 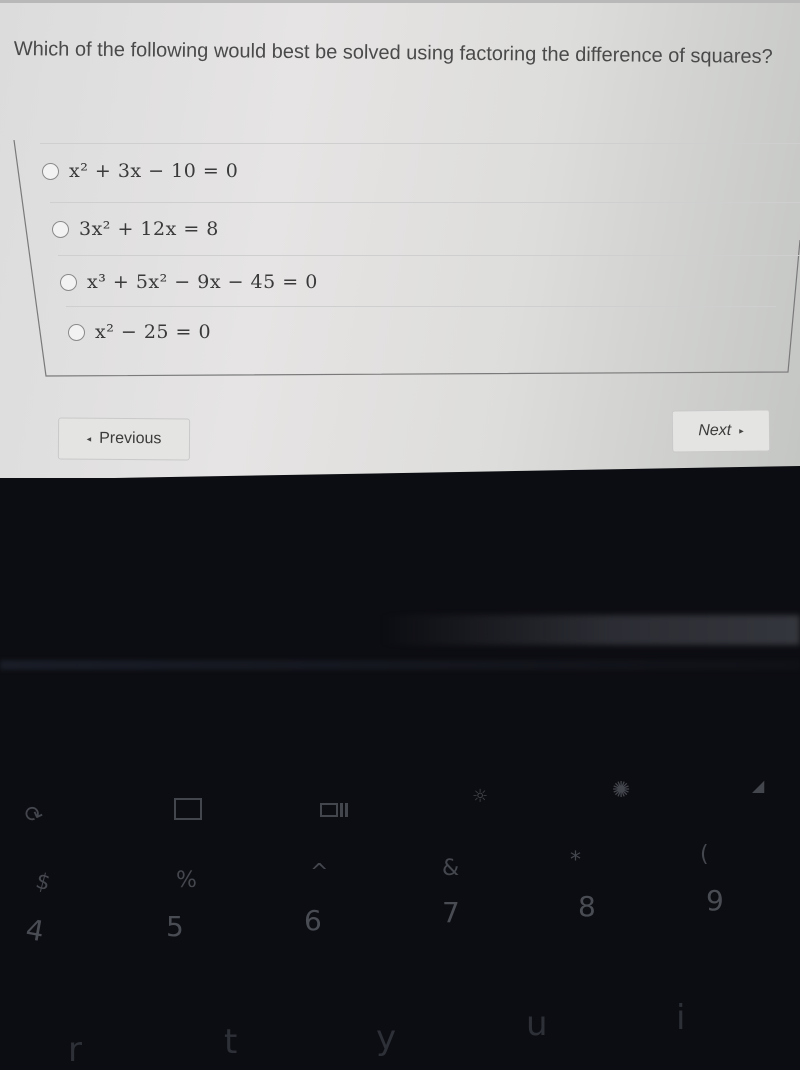 What do you see at coordinates (76, 332) in the screenshot?
I see `radio-button-d` at bounding box center [76, 332].